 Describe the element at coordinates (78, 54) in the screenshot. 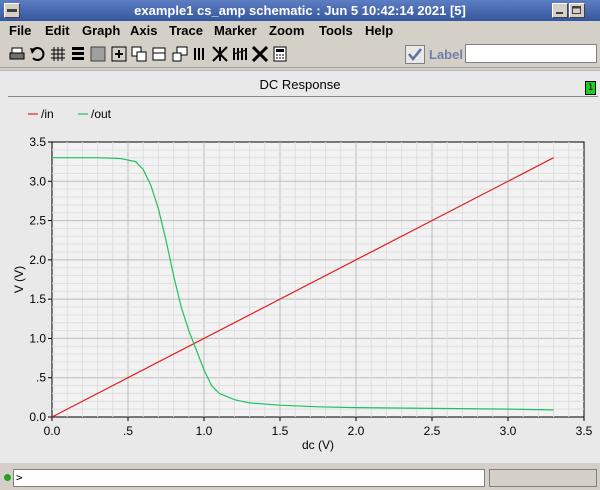

I see `strip-icon` at that location.